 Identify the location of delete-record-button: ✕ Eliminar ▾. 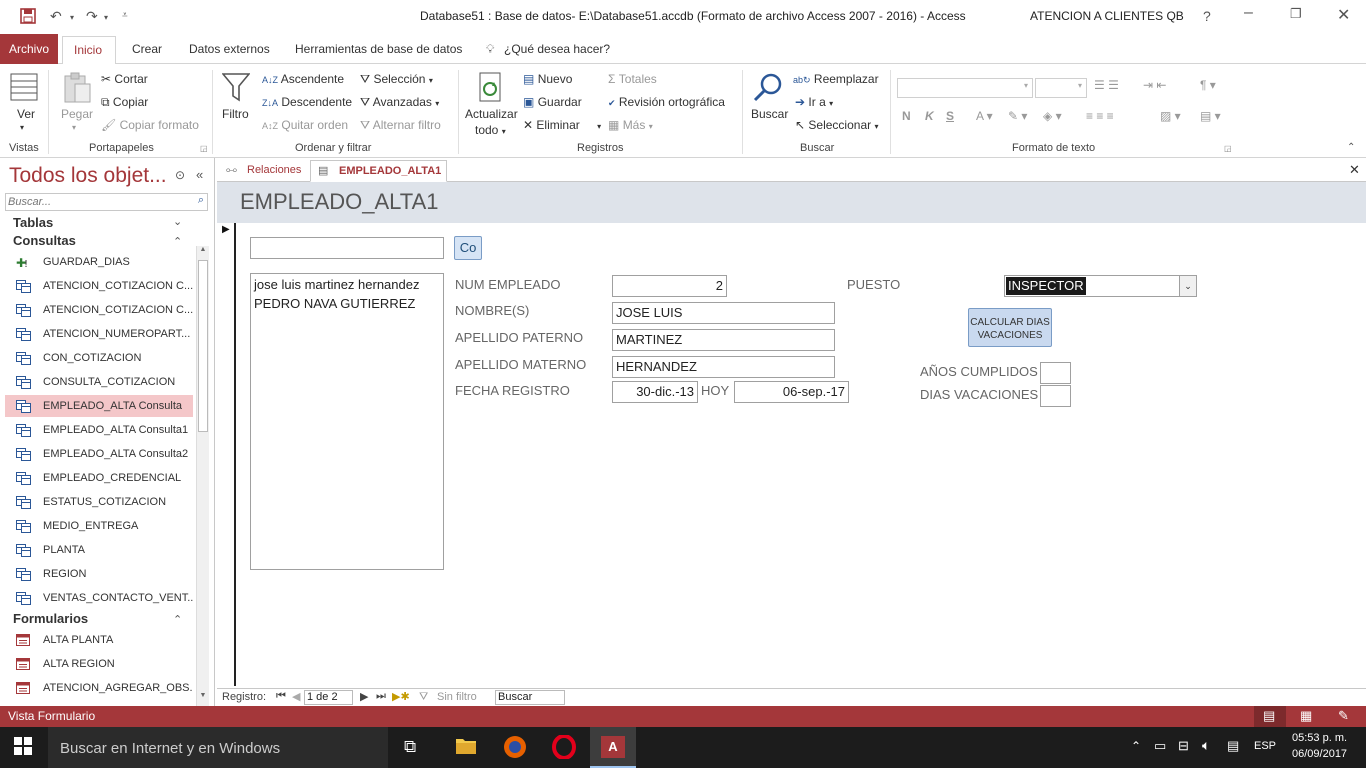
(562, 125).